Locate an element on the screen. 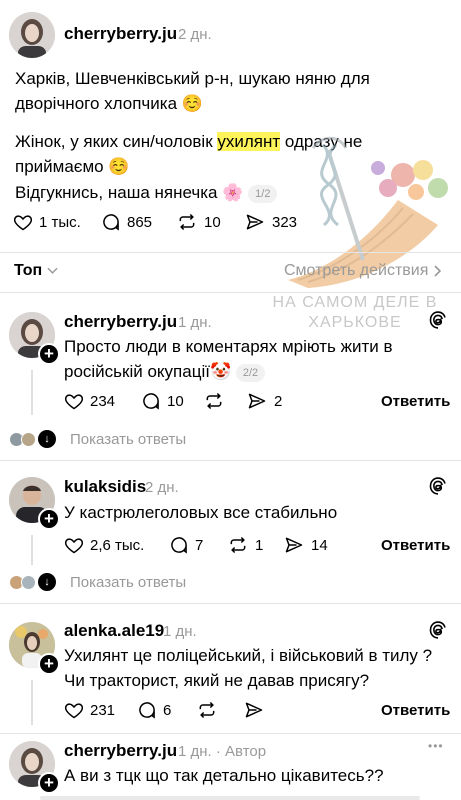 The width and height of the screenshot is (461, 800). avatar-photo is located at coordinates (32, 35).